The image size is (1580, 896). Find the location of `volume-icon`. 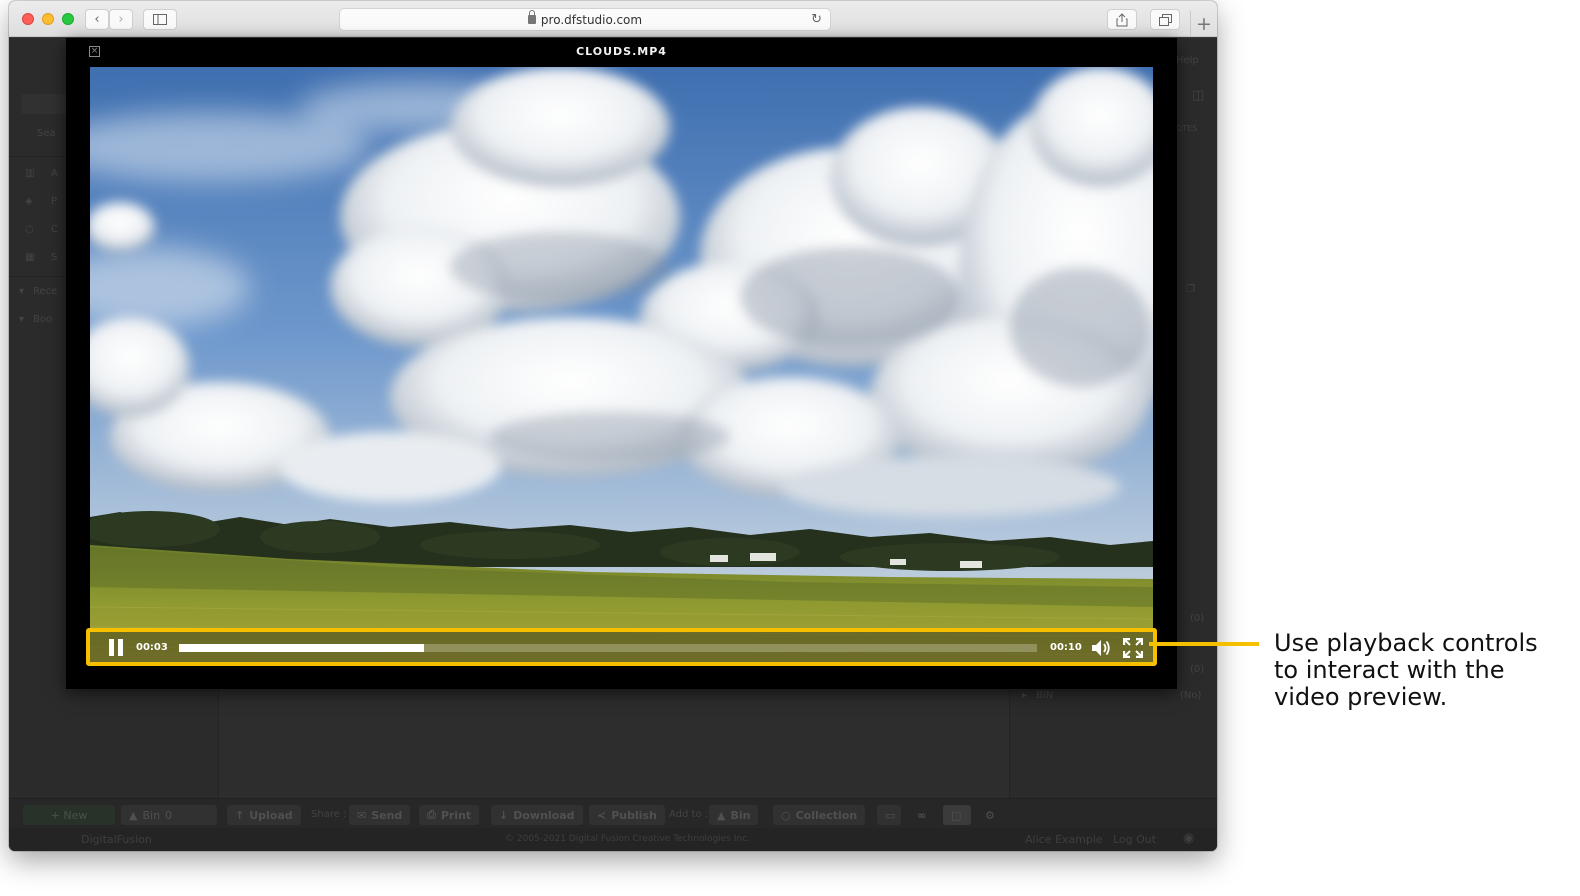

volume-icon is located at coordinates (1101, 648).